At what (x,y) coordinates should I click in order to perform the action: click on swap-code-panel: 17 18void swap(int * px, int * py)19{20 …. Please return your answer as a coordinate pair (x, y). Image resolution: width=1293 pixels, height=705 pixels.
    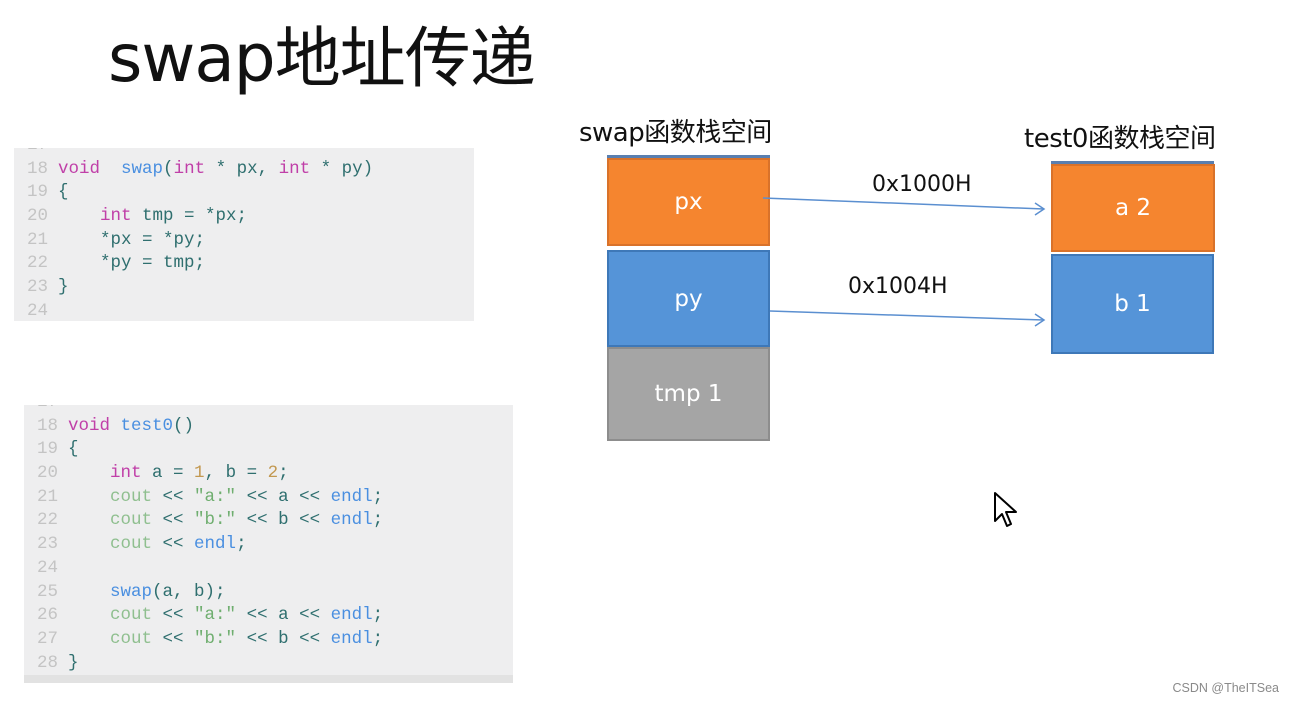
    Looking at the image, I should click on (244, 234).